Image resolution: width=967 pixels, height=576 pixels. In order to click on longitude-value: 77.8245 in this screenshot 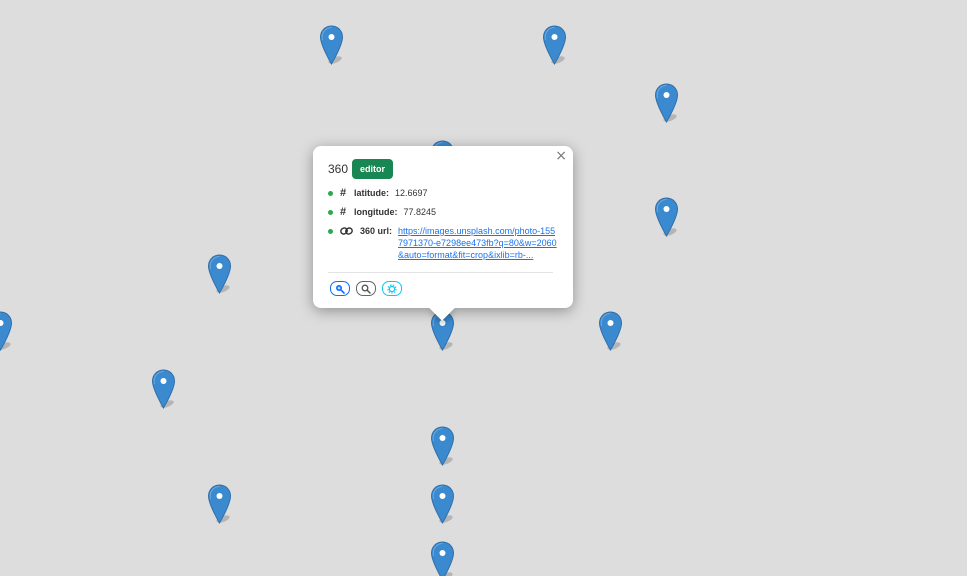, I will do `click(420, 212)`.